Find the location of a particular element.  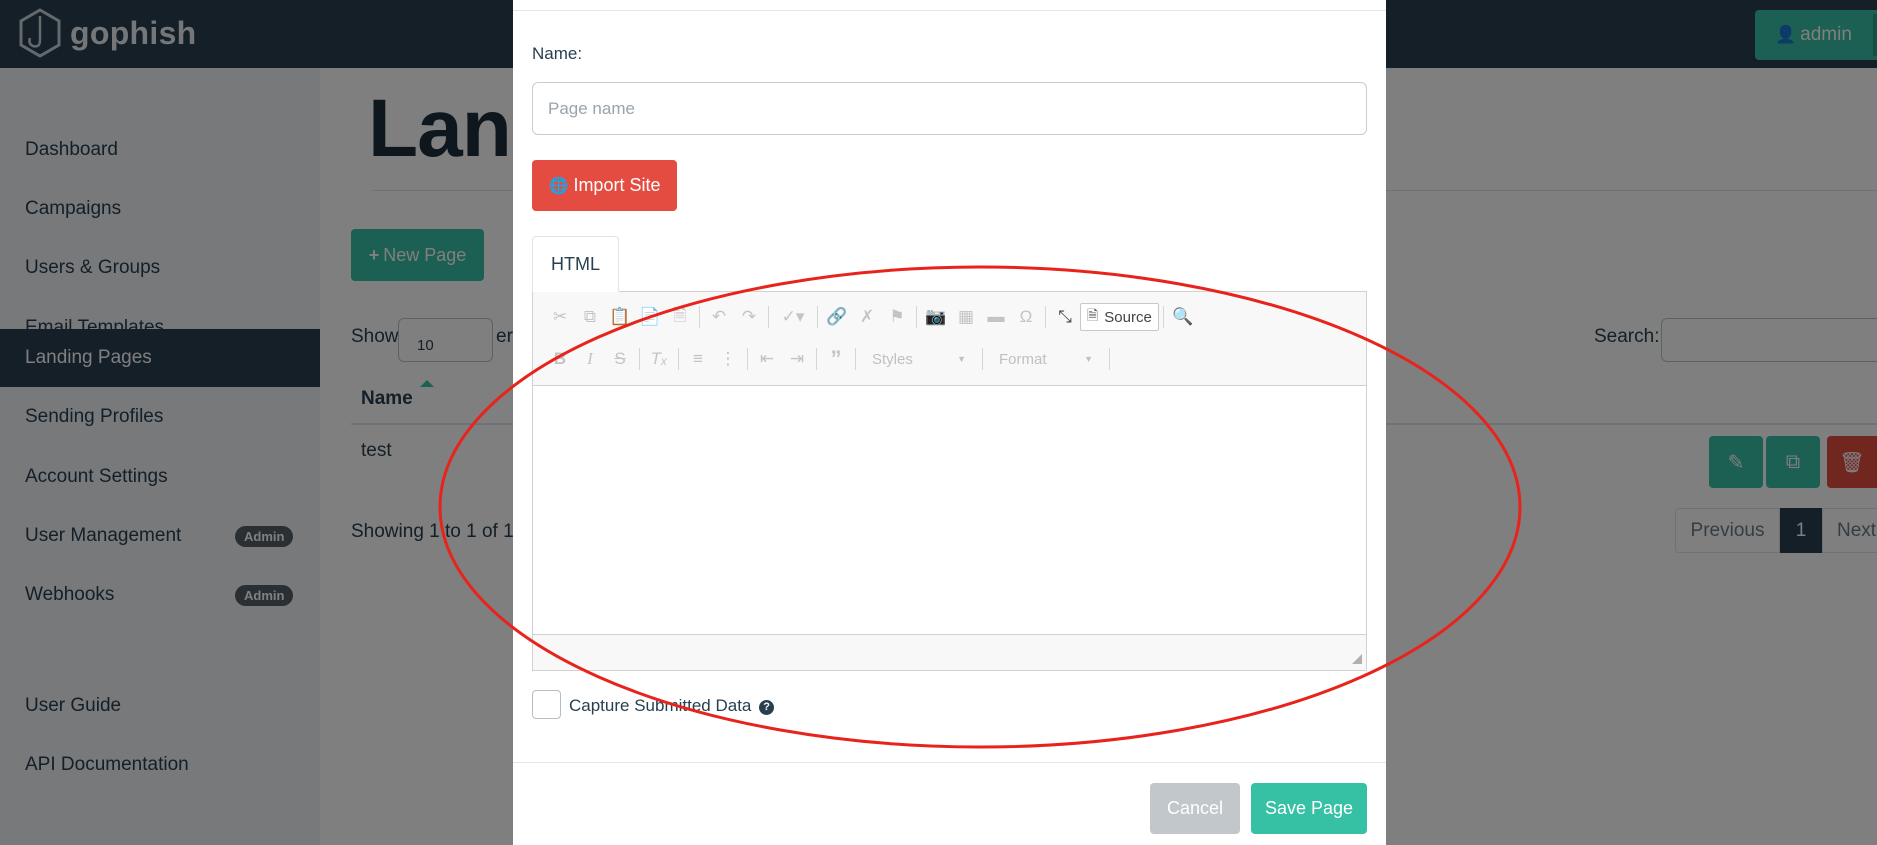

bulleted-list-icon: ⋮ is located at coordinates (728, 359).